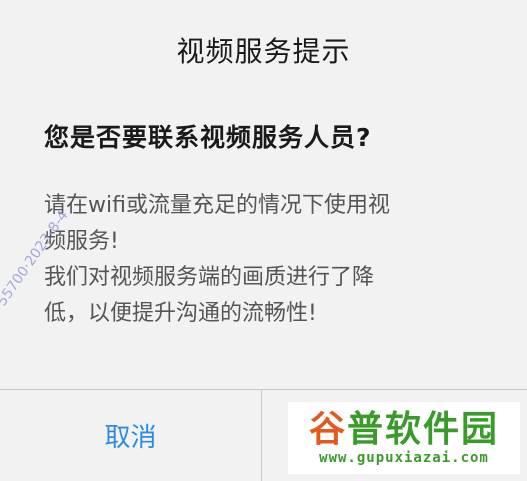  What do you see at coordinates (365, 429) in the screenshot?
I see `logo-part: 普` at bounding box center [365, 429].